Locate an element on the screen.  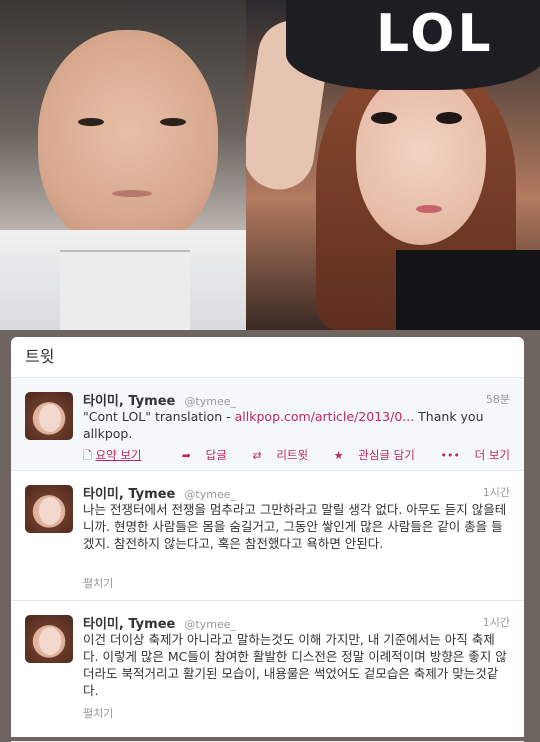
woman-top is located at coordinates (468, 290).